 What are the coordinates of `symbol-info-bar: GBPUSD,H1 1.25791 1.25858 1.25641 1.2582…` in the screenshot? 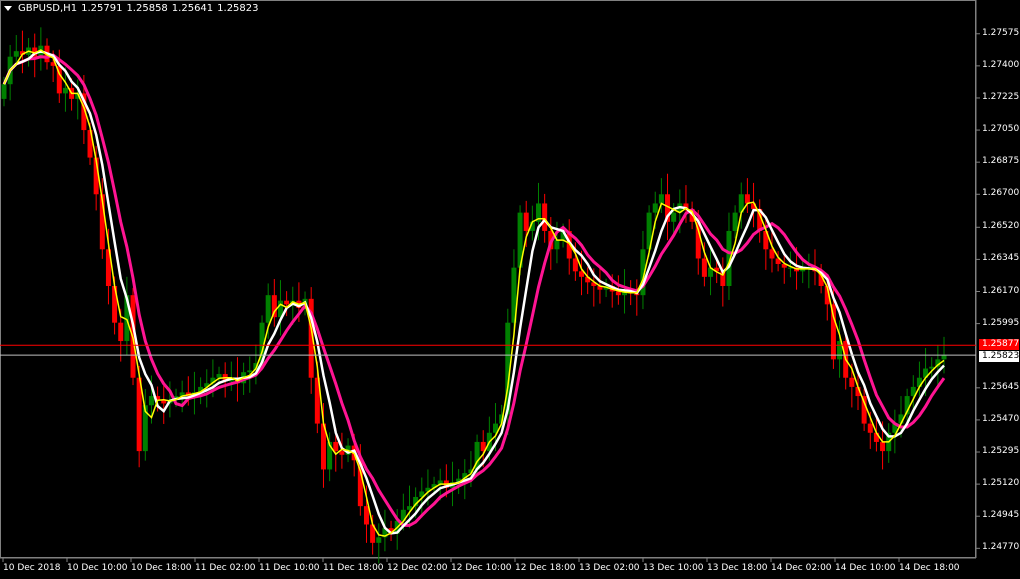 It's located at (131, 8).